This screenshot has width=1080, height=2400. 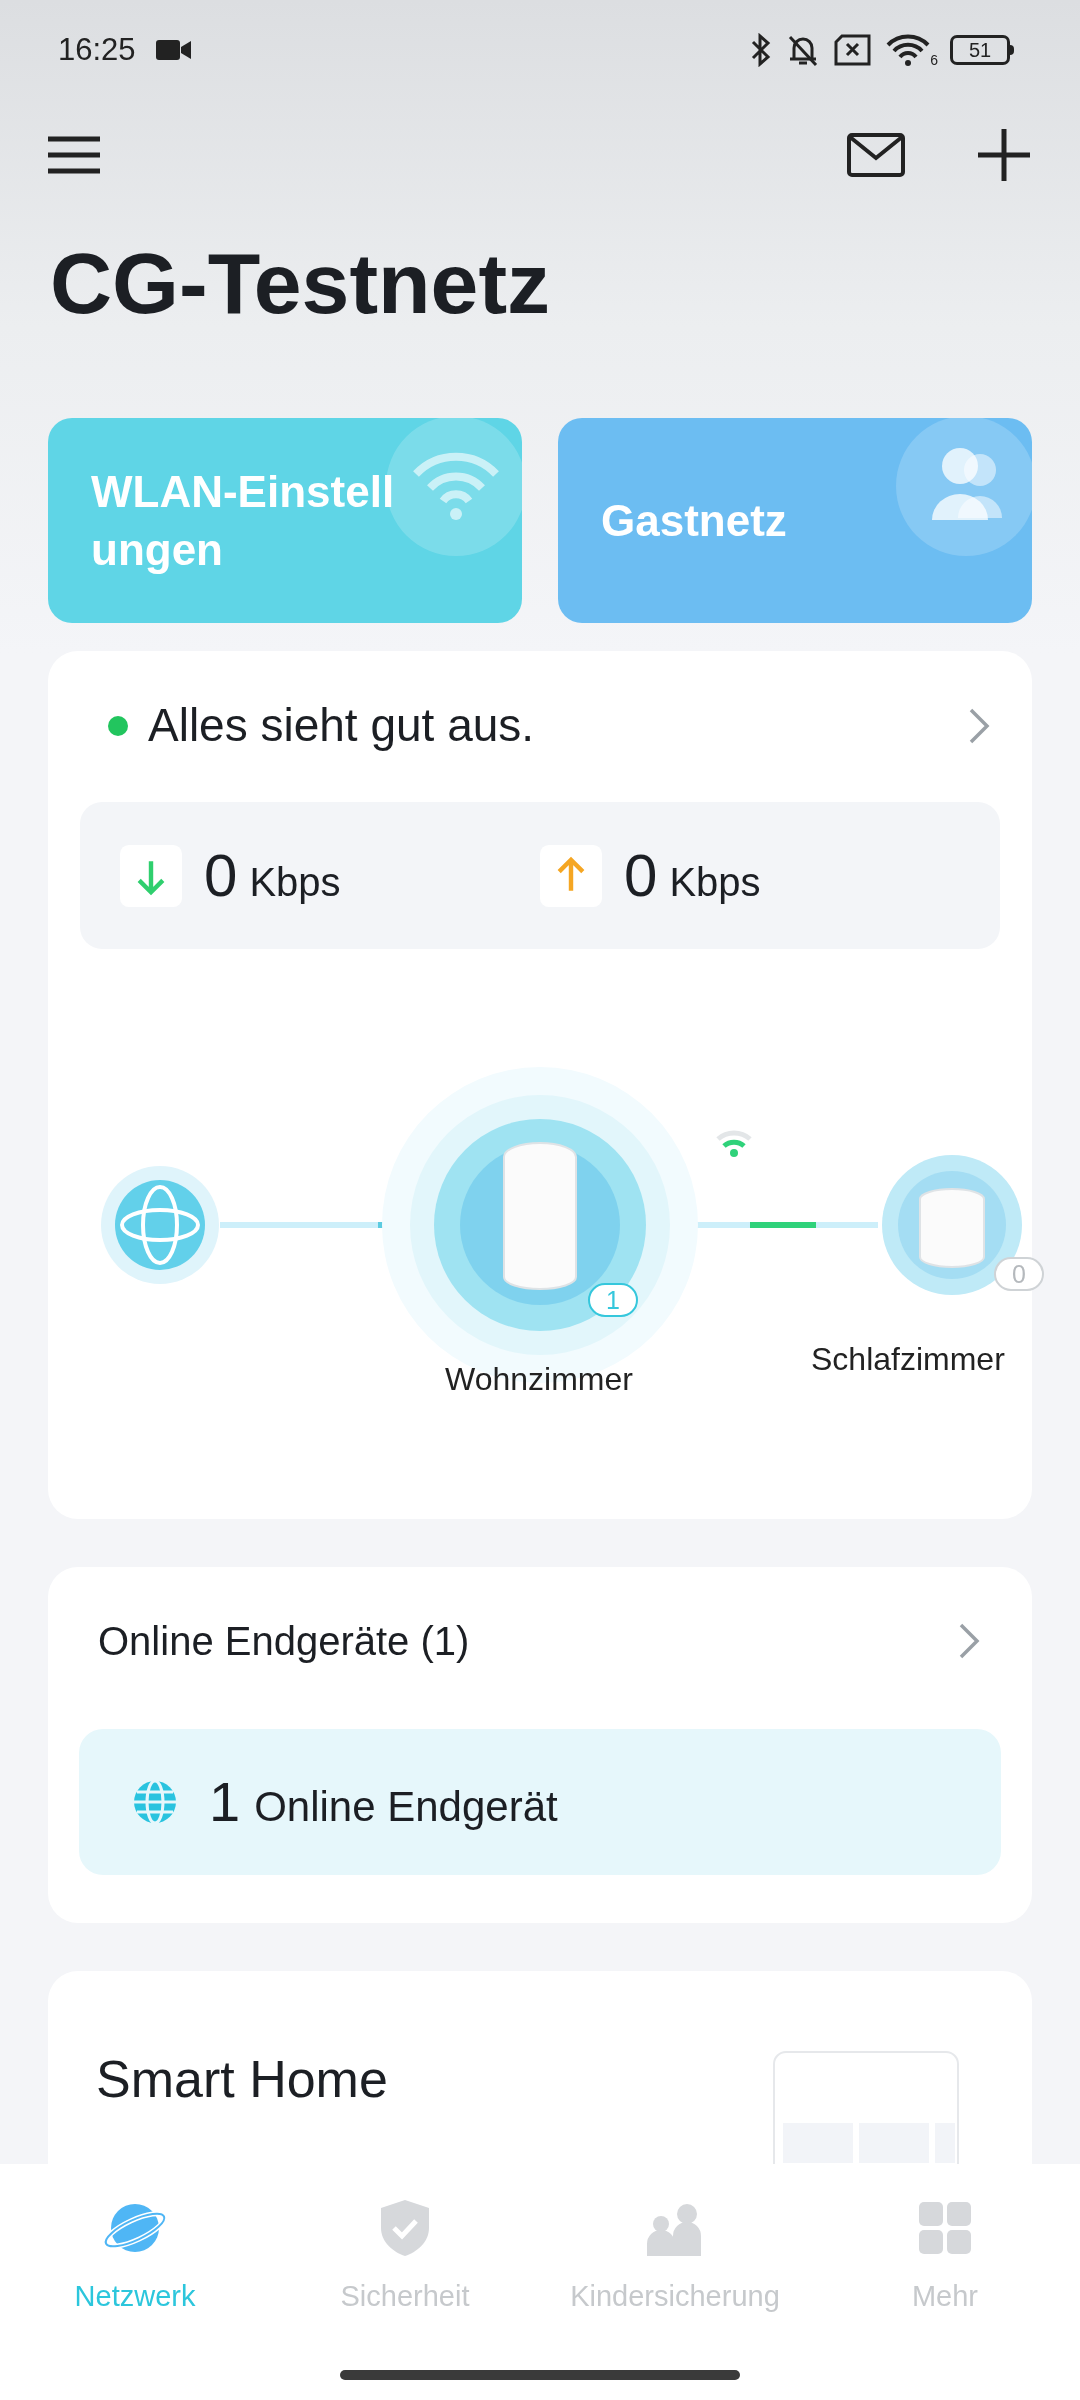 What do you see at coordinates (853, 50) in the screenshot?
I see `sim-card-x-icon` at bounding box center [853, 50].